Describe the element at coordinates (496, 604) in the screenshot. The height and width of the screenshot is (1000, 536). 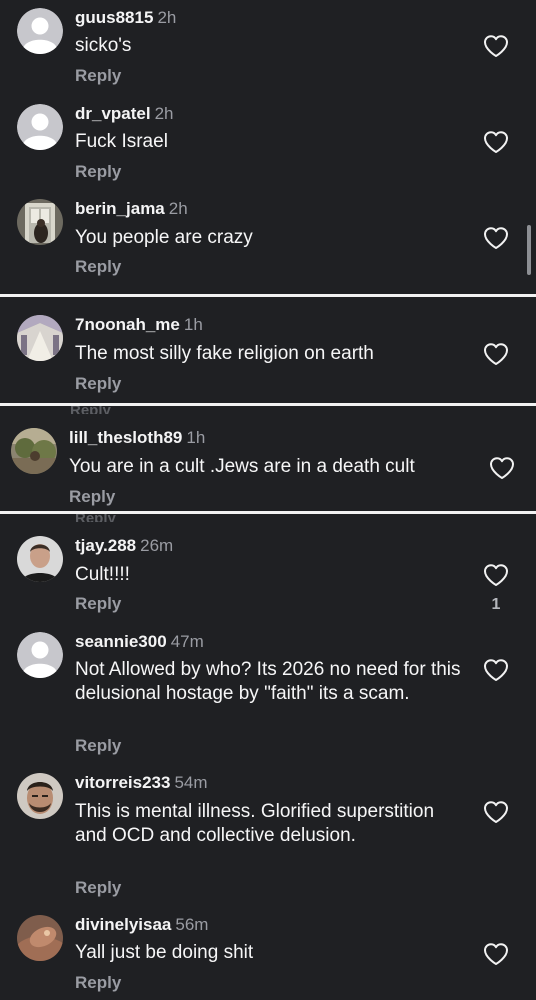
I see `like-count: 1` at that location.